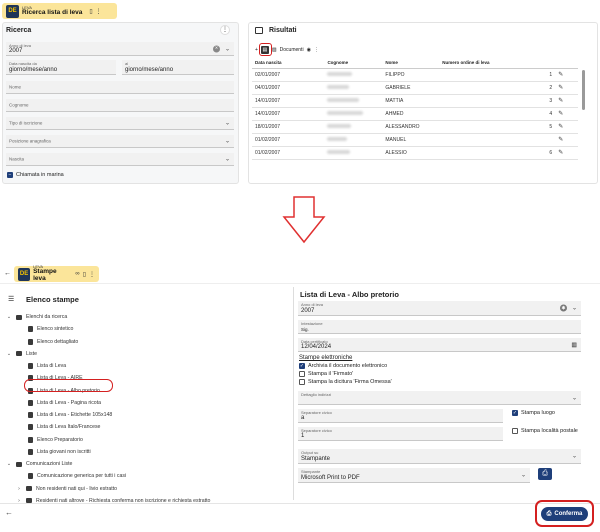  What do you see at coordinates (11, 299) in the screenshot?
I see `list-icon: ☰` at bounding box center [11, 299].